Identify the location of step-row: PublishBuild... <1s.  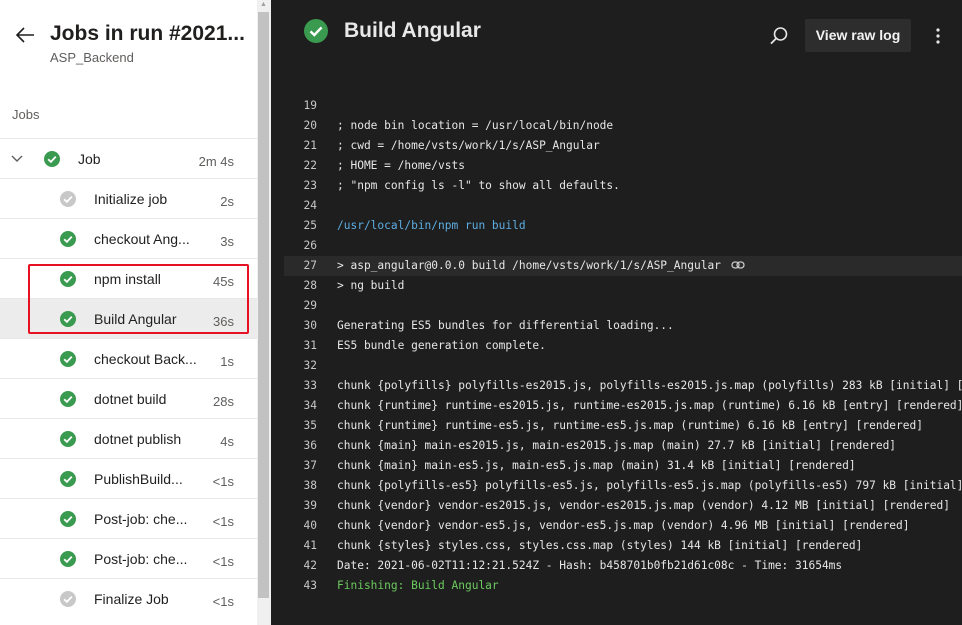
(128, 478).